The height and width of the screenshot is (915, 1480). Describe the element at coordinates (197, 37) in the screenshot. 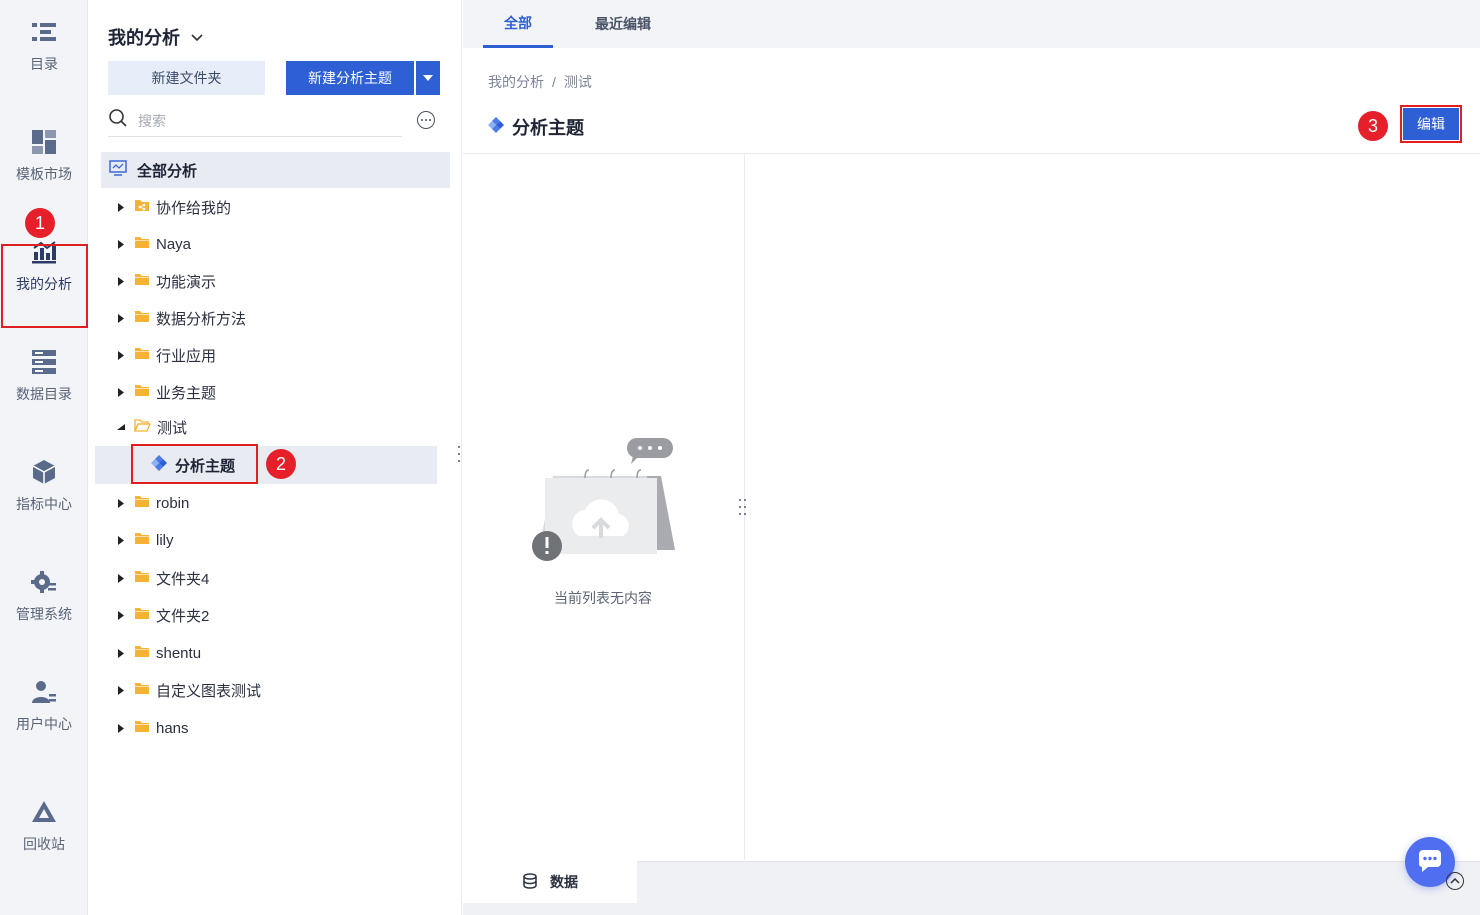

I see `chevron-down-icon` at that location.